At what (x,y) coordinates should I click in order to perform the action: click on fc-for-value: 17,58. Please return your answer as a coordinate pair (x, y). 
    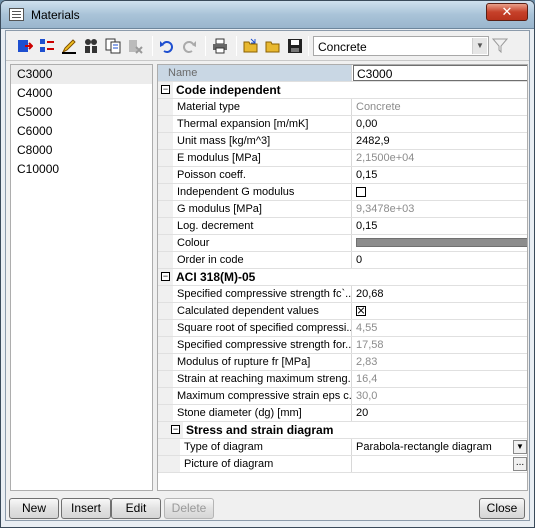
    Looking at the image, I should click on (370, 345).